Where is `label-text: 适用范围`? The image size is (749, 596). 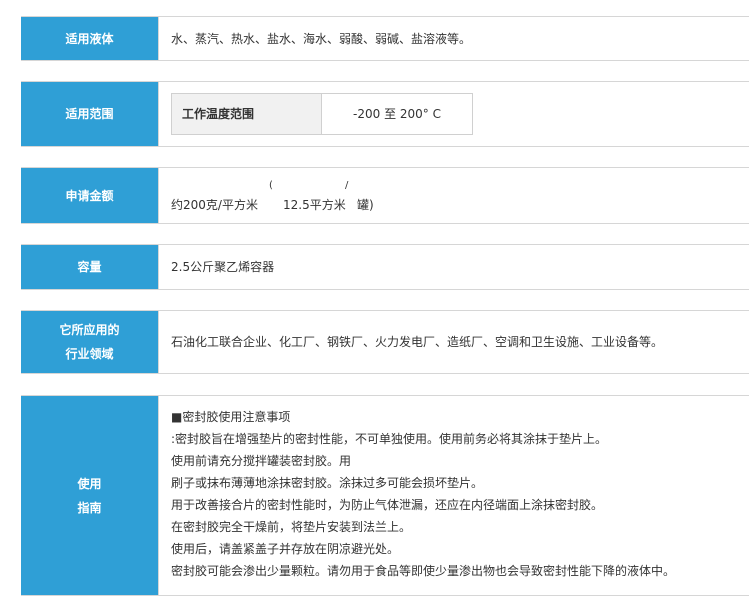
label-text: 适用范围 is located at coordinates (89, 114).